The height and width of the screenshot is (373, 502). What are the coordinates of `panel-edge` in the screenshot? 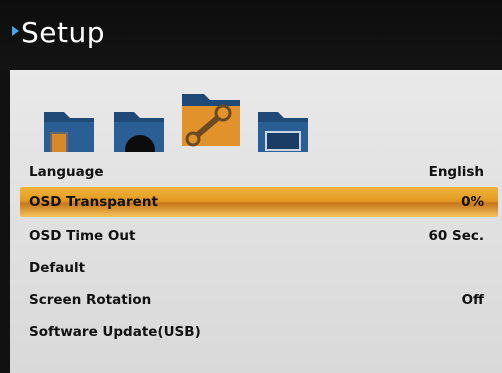 It's located at (5, 221).